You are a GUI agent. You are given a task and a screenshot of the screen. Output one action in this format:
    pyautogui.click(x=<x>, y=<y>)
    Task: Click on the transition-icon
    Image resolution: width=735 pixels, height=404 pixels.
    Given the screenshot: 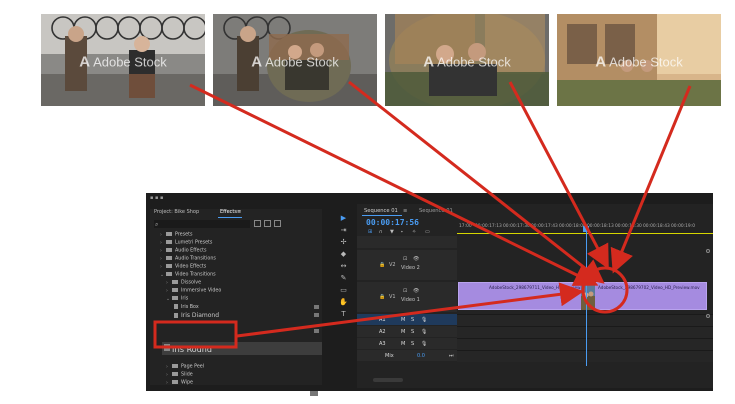 What is the action you would take?
    pyautogui.click(x=167, y=347)
    